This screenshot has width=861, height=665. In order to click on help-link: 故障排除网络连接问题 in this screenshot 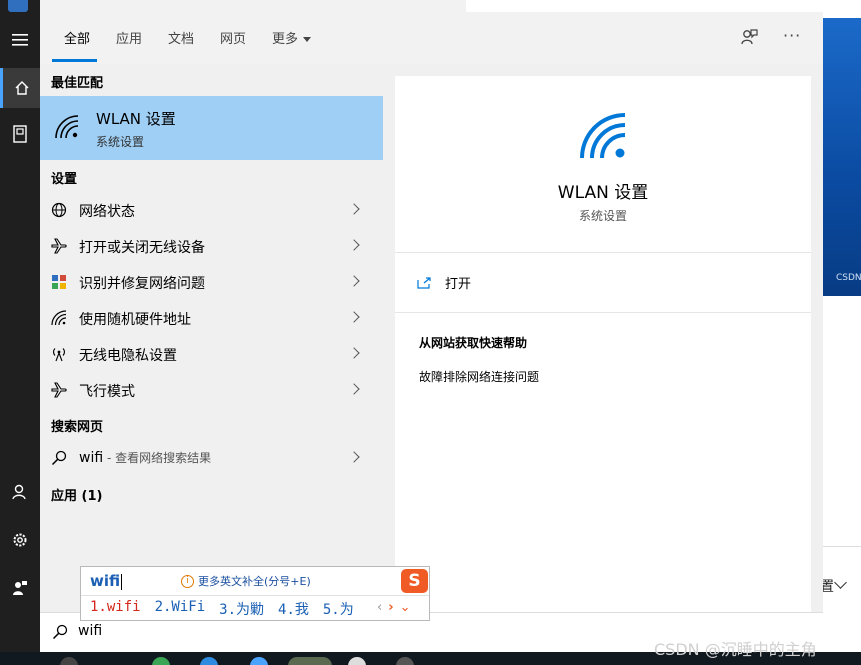, I will do `click(479, 376)`.